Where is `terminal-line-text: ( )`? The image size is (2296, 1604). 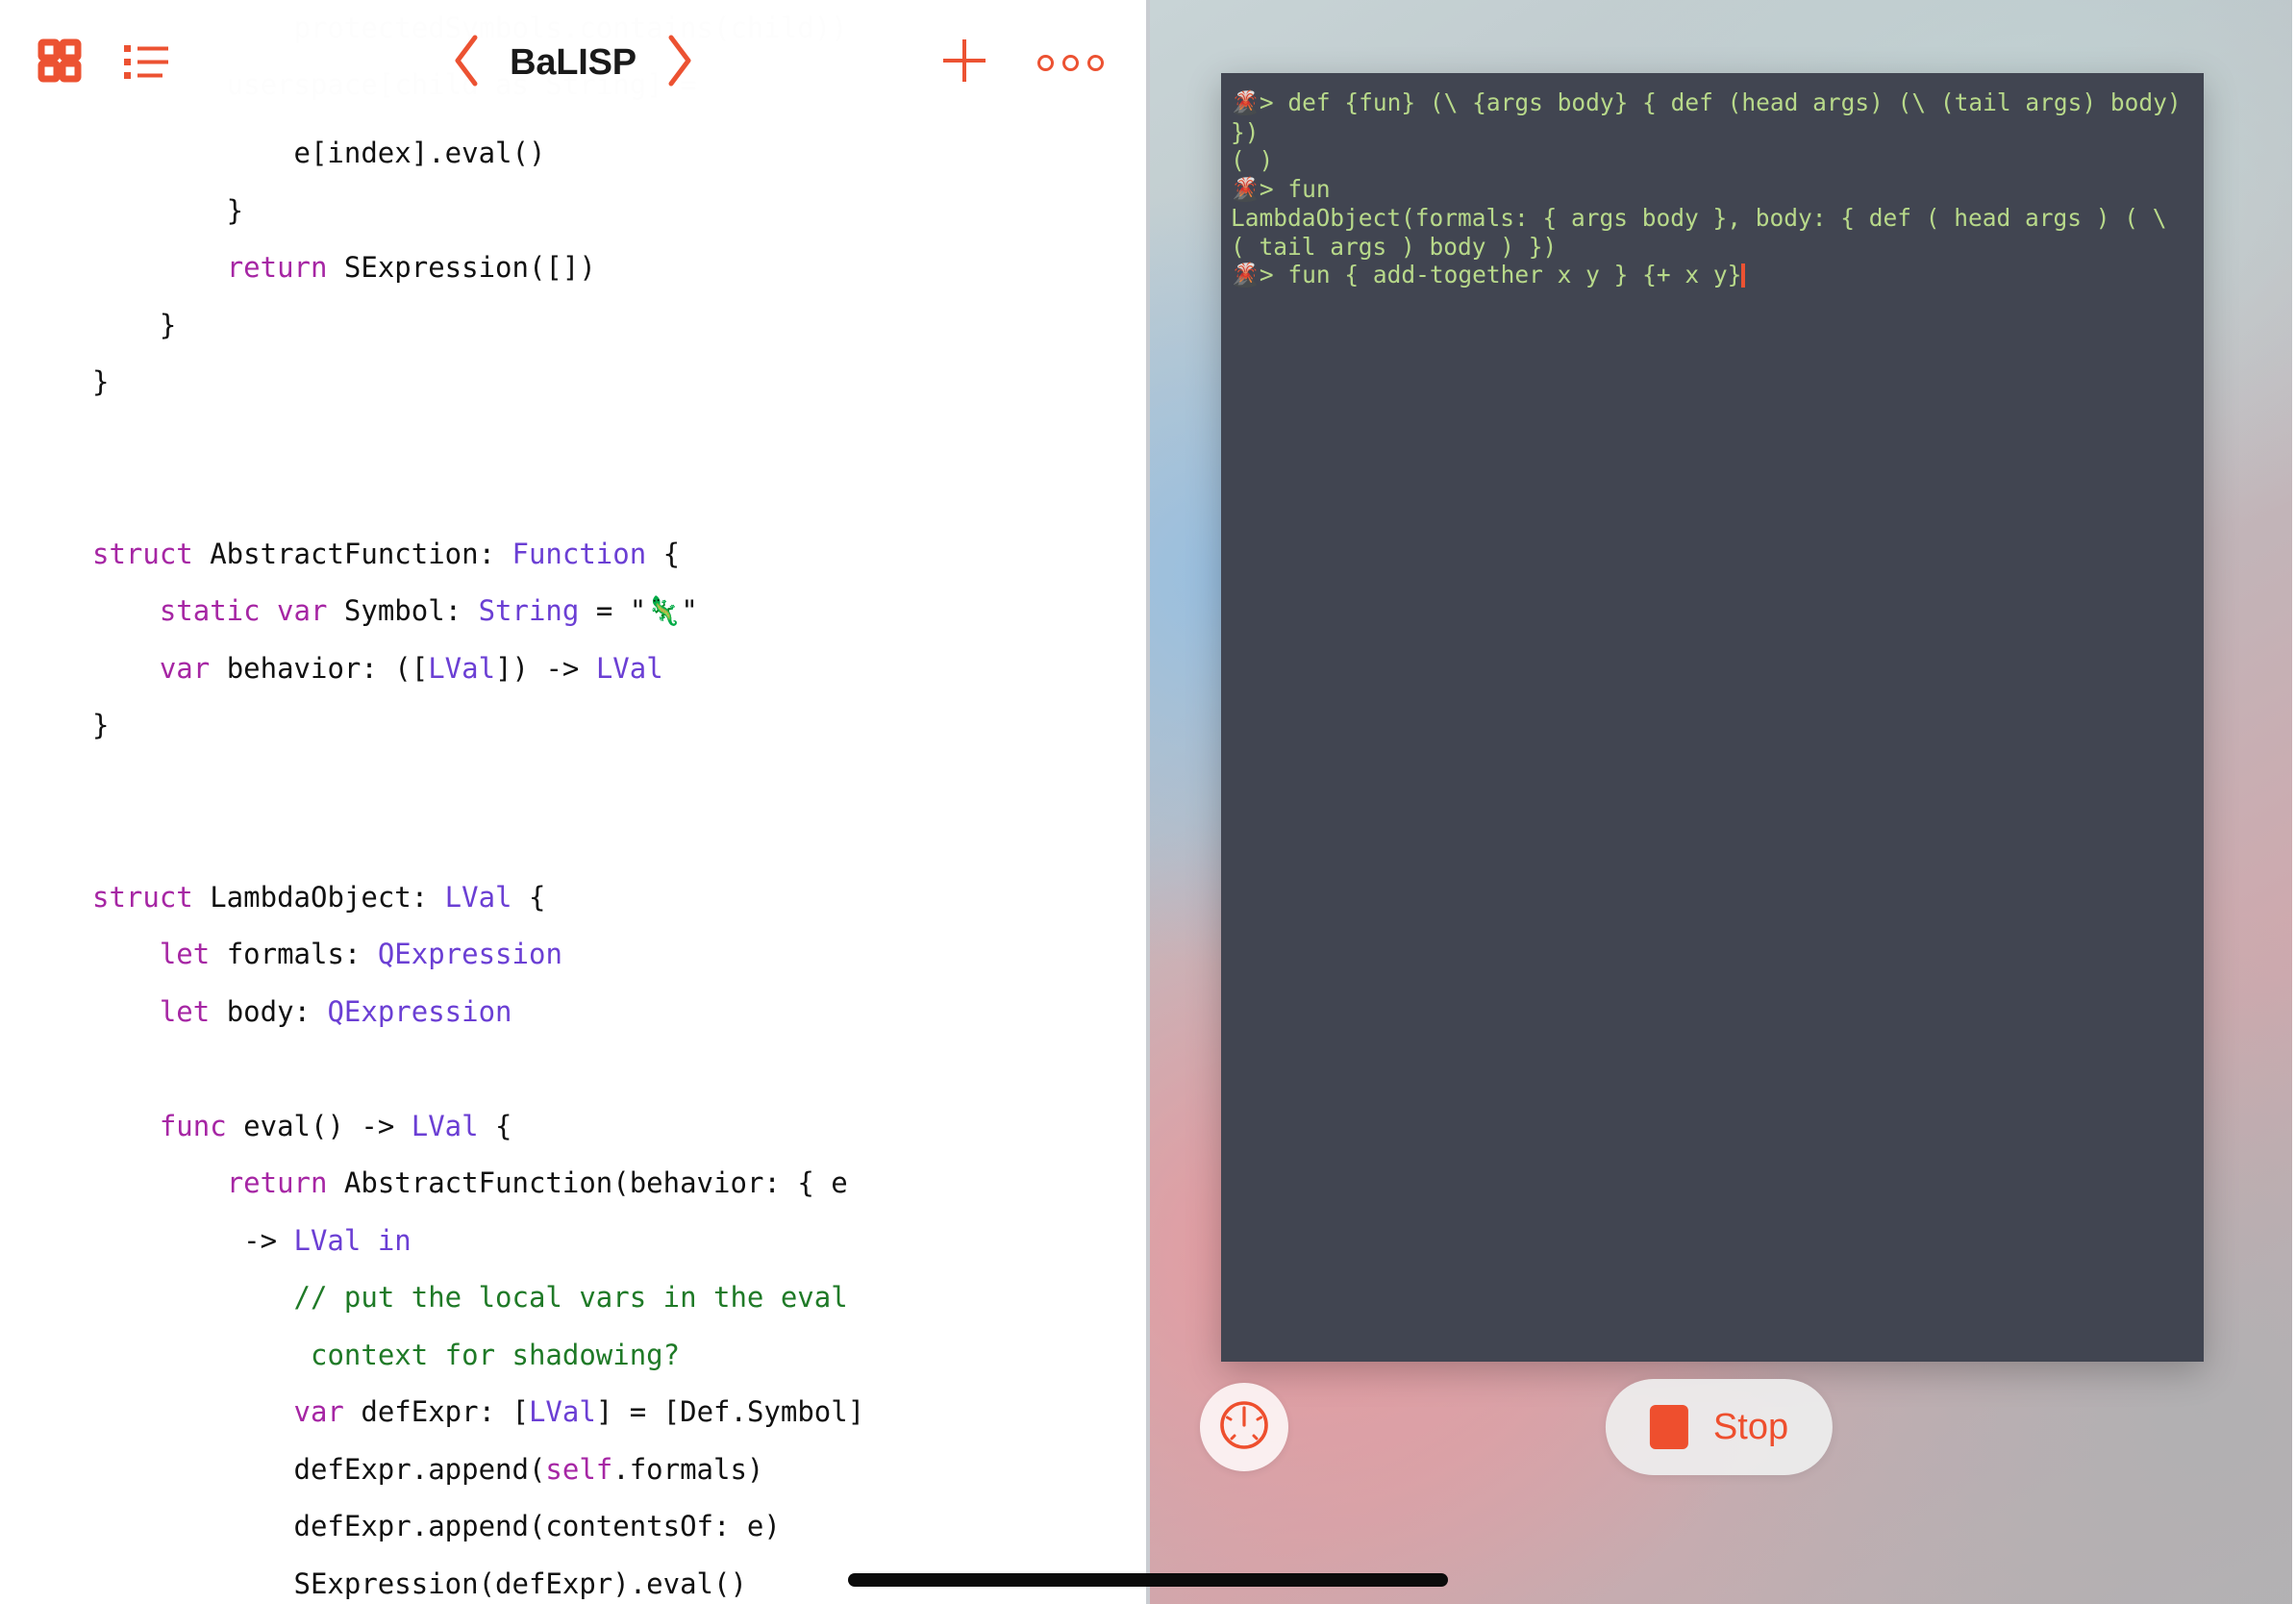
terminal-line-text: ( ) is located at coordinates (1252, 160).